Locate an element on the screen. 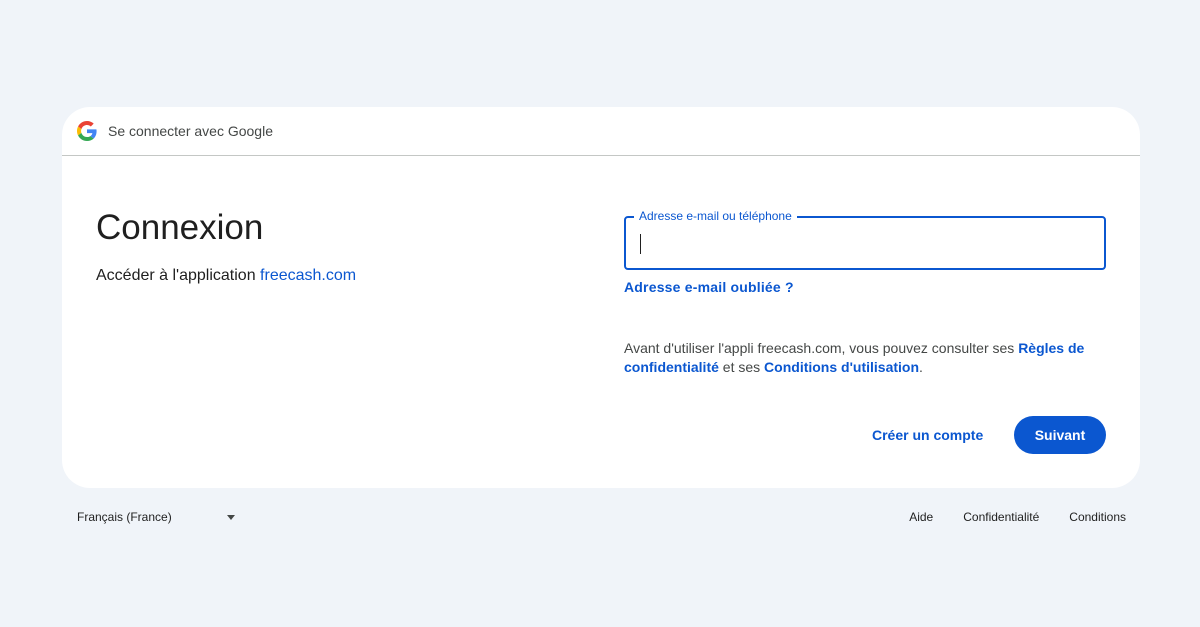  forgot-email-link: Adresse e-mail oubliée ? is located at coordinates (709, 287).